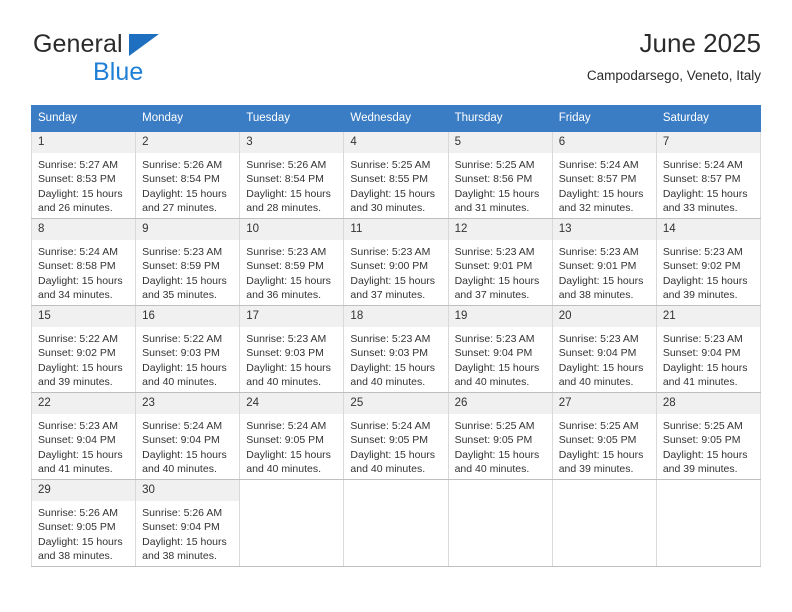  I want to click on day-number: 22, so click(84, 403).